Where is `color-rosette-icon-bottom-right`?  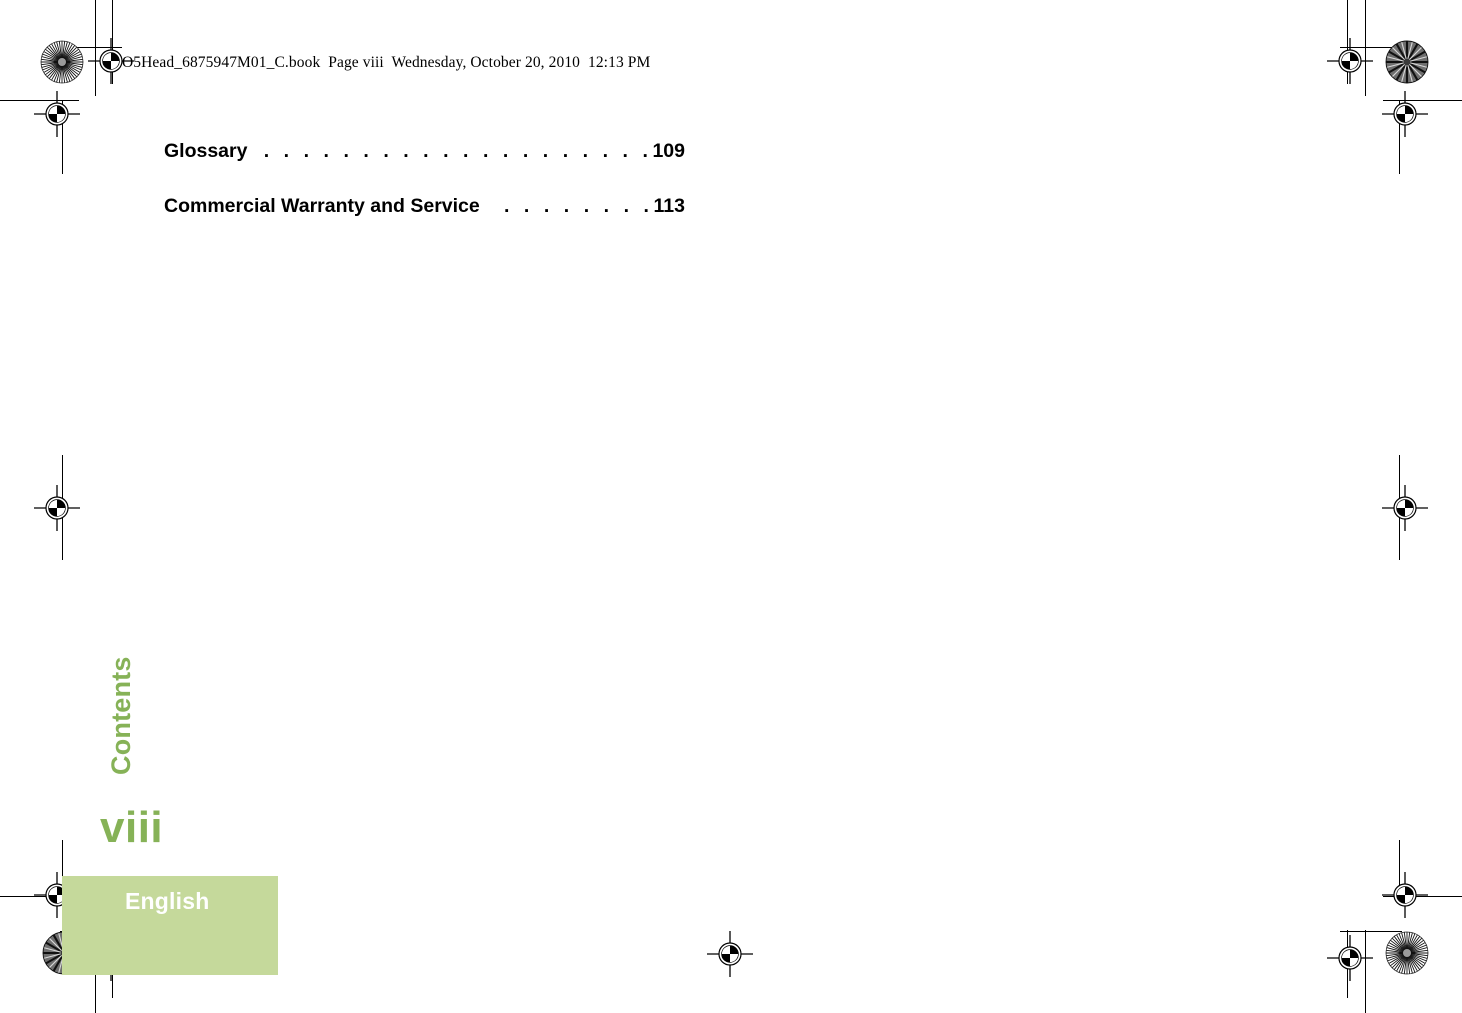
color-rosette-icon-bottom-right is located at coordinates (1407, 953).